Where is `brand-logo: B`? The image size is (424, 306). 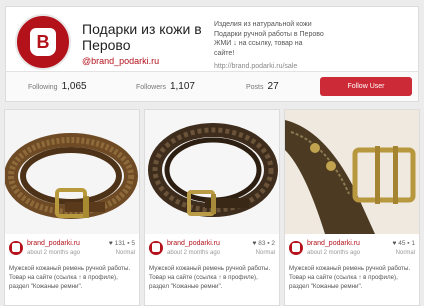 brand-logo: B is located at coordinates (43, 42).